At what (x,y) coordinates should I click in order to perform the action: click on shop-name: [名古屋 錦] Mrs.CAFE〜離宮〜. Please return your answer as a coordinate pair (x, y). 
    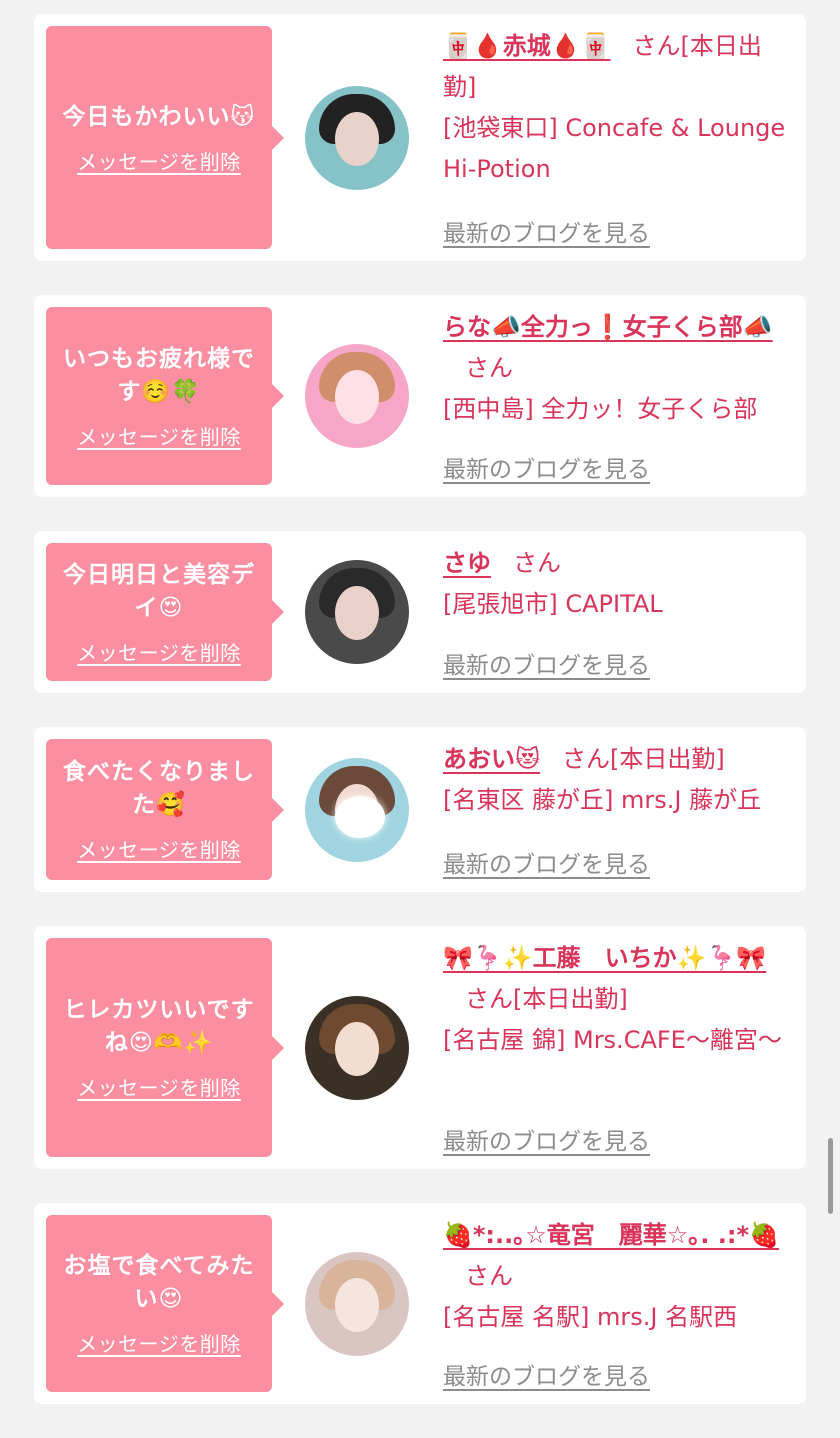
    Looking at the image, I should click on (612, 1040).